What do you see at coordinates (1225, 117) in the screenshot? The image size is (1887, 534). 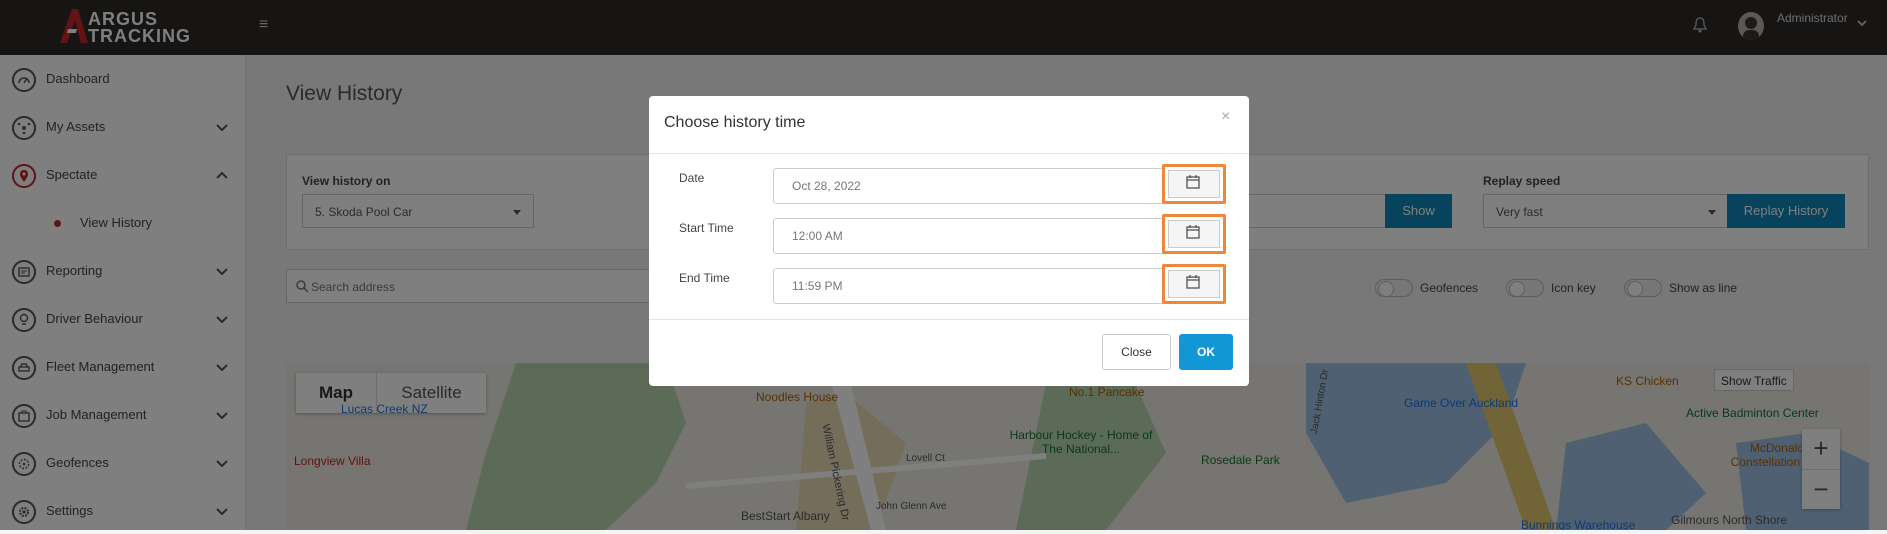 I see `close-icon: ×` at bounding box center [1225, 117].